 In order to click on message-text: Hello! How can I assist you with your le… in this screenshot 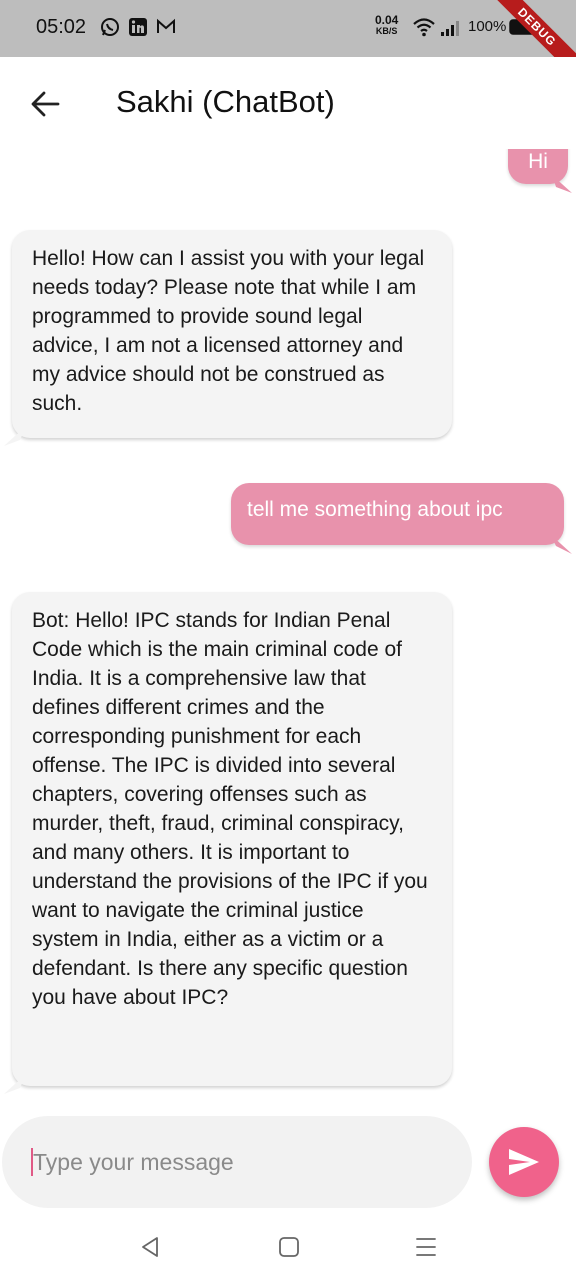, I will do `click(228, 331)`.